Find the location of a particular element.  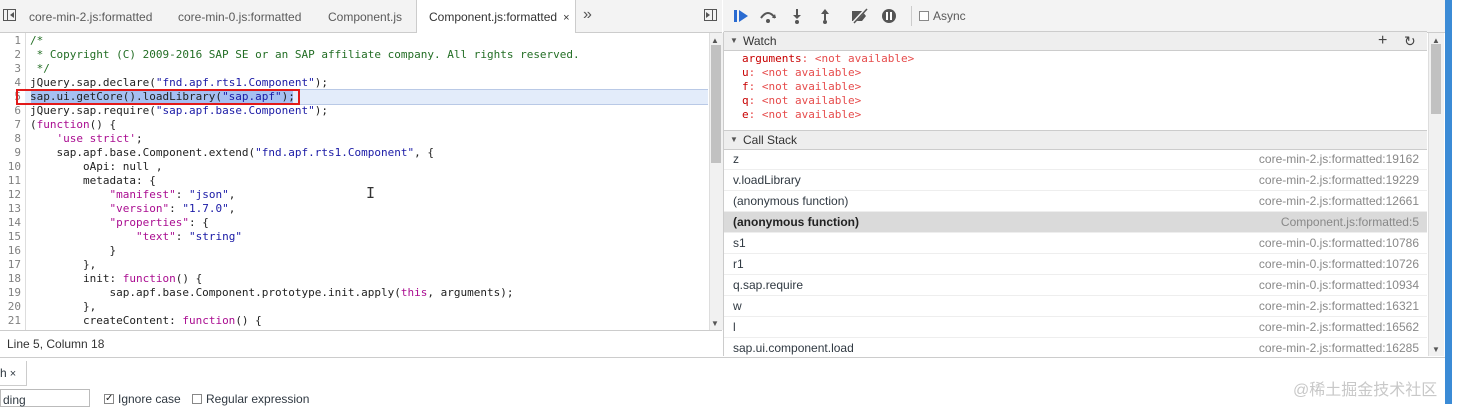

tab-2: core-min-0.js:formatted is located at coordinates (241, 16).